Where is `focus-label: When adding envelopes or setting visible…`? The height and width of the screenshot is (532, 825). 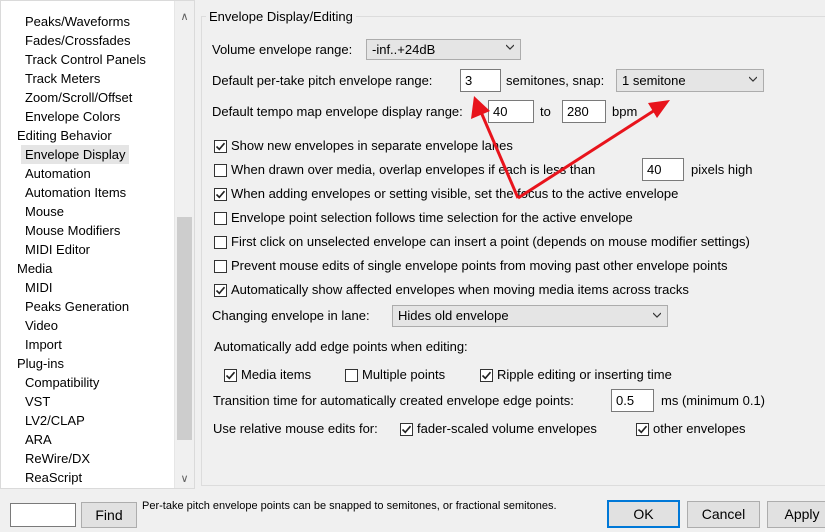 focus-label: When adding envelopes or setting visible… is located at coordinates (455, 193).